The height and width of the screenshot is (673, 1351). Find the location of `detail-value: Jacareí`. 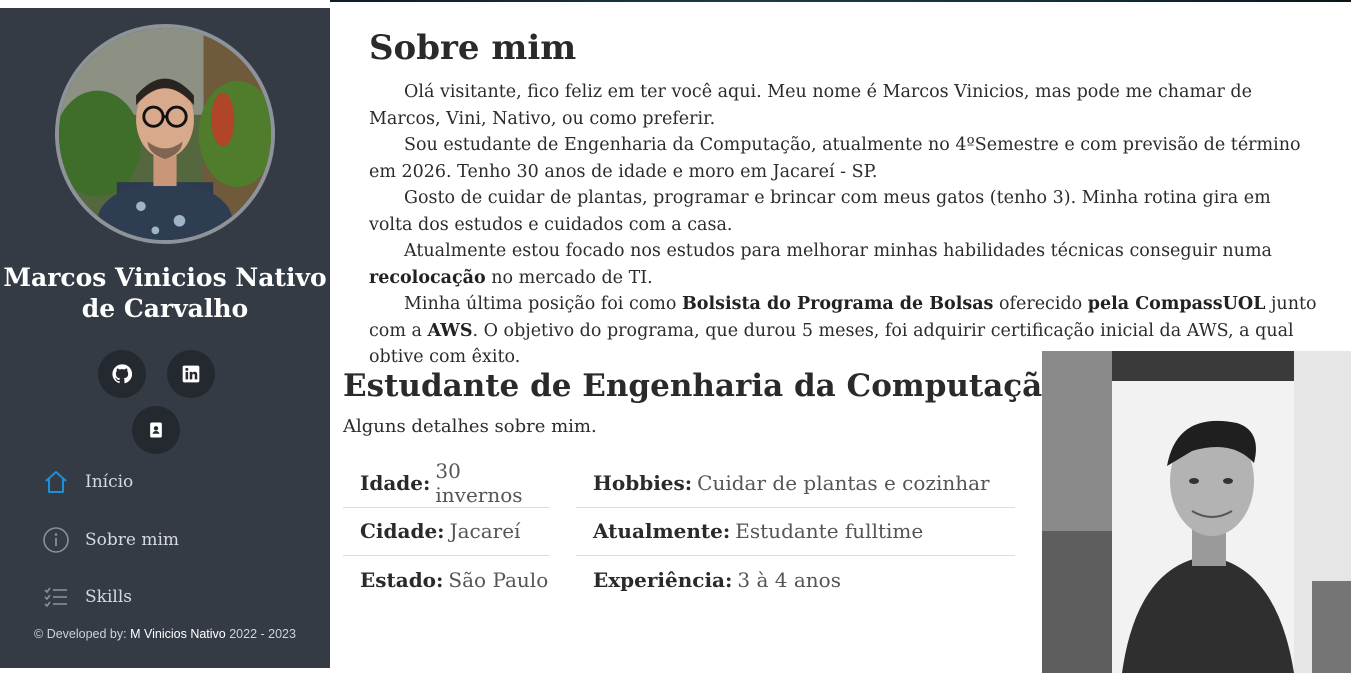

detail-value: Jacareí is located at coordinates (485, 531).